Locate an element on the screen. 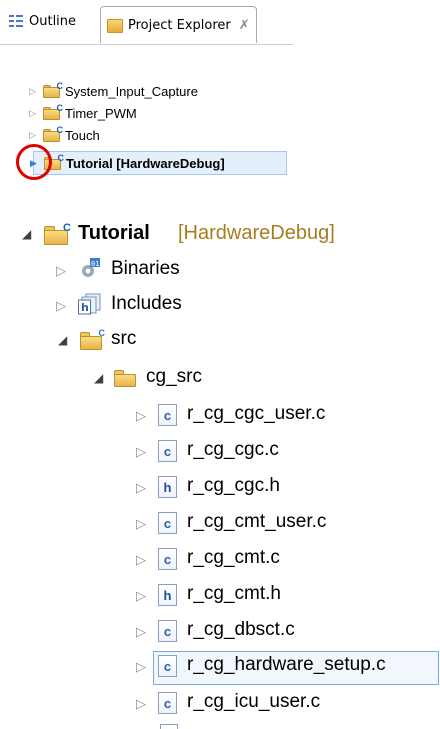  tree-item-binaries: ▷ 01 Binaries is located at coordinates (220, 271).